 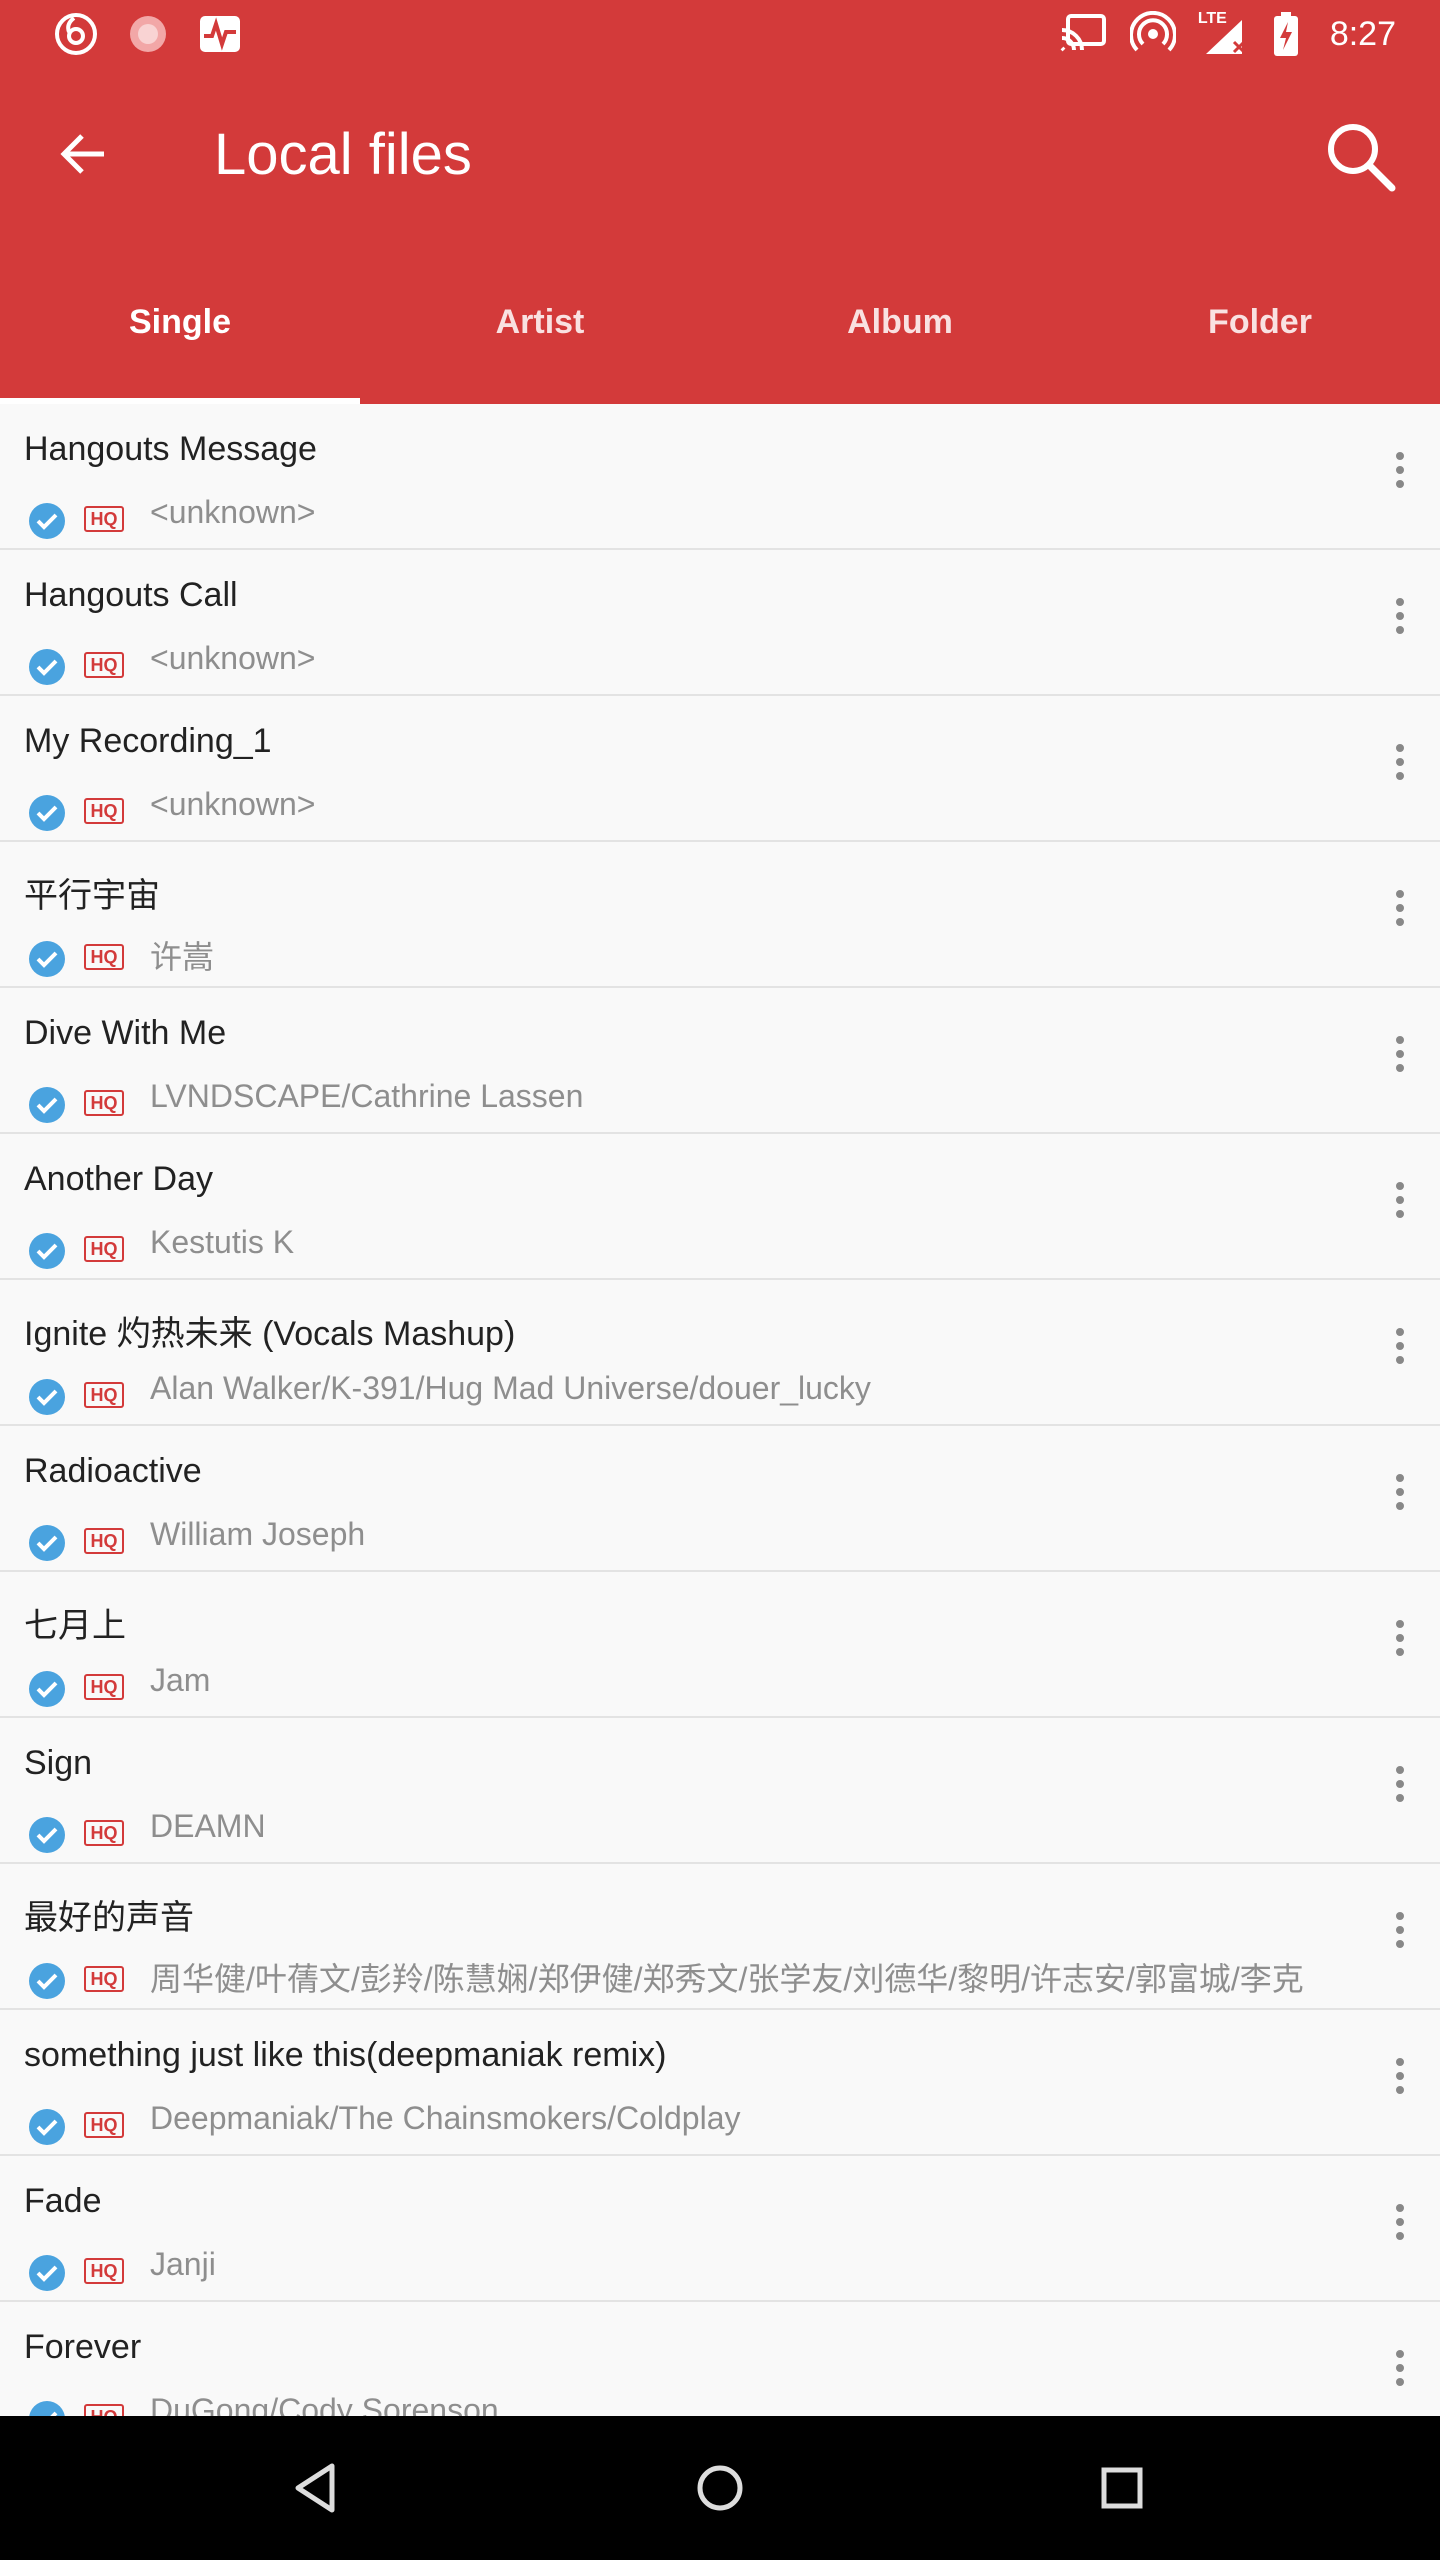 I want to click on song-title: Hangouts Message, so click(x=170, y=449).